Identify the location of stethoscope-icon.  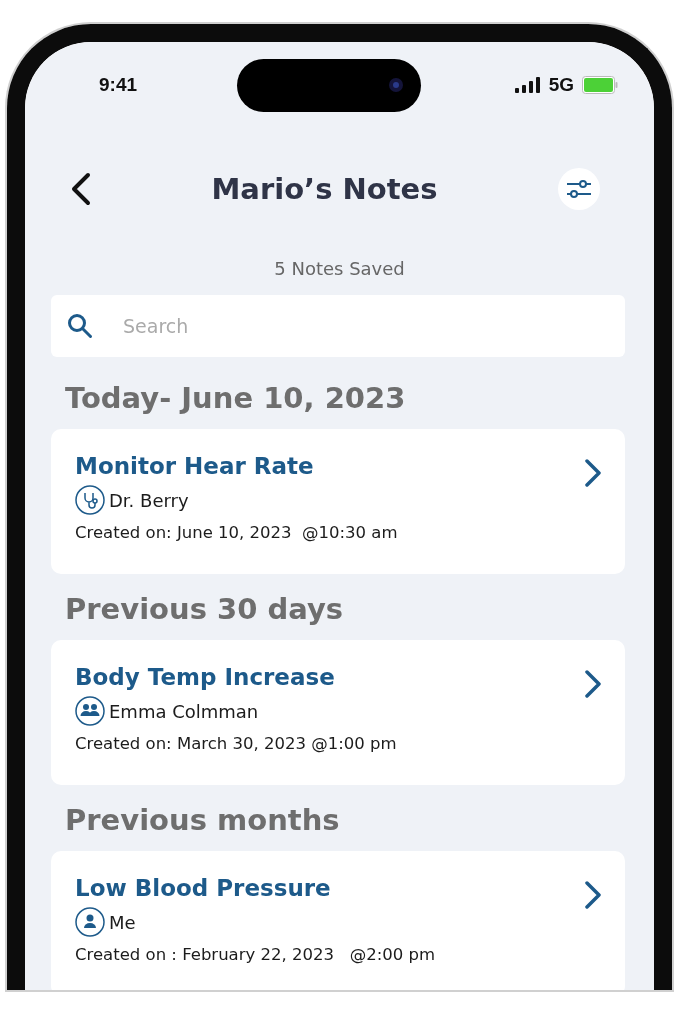
(90, 500).